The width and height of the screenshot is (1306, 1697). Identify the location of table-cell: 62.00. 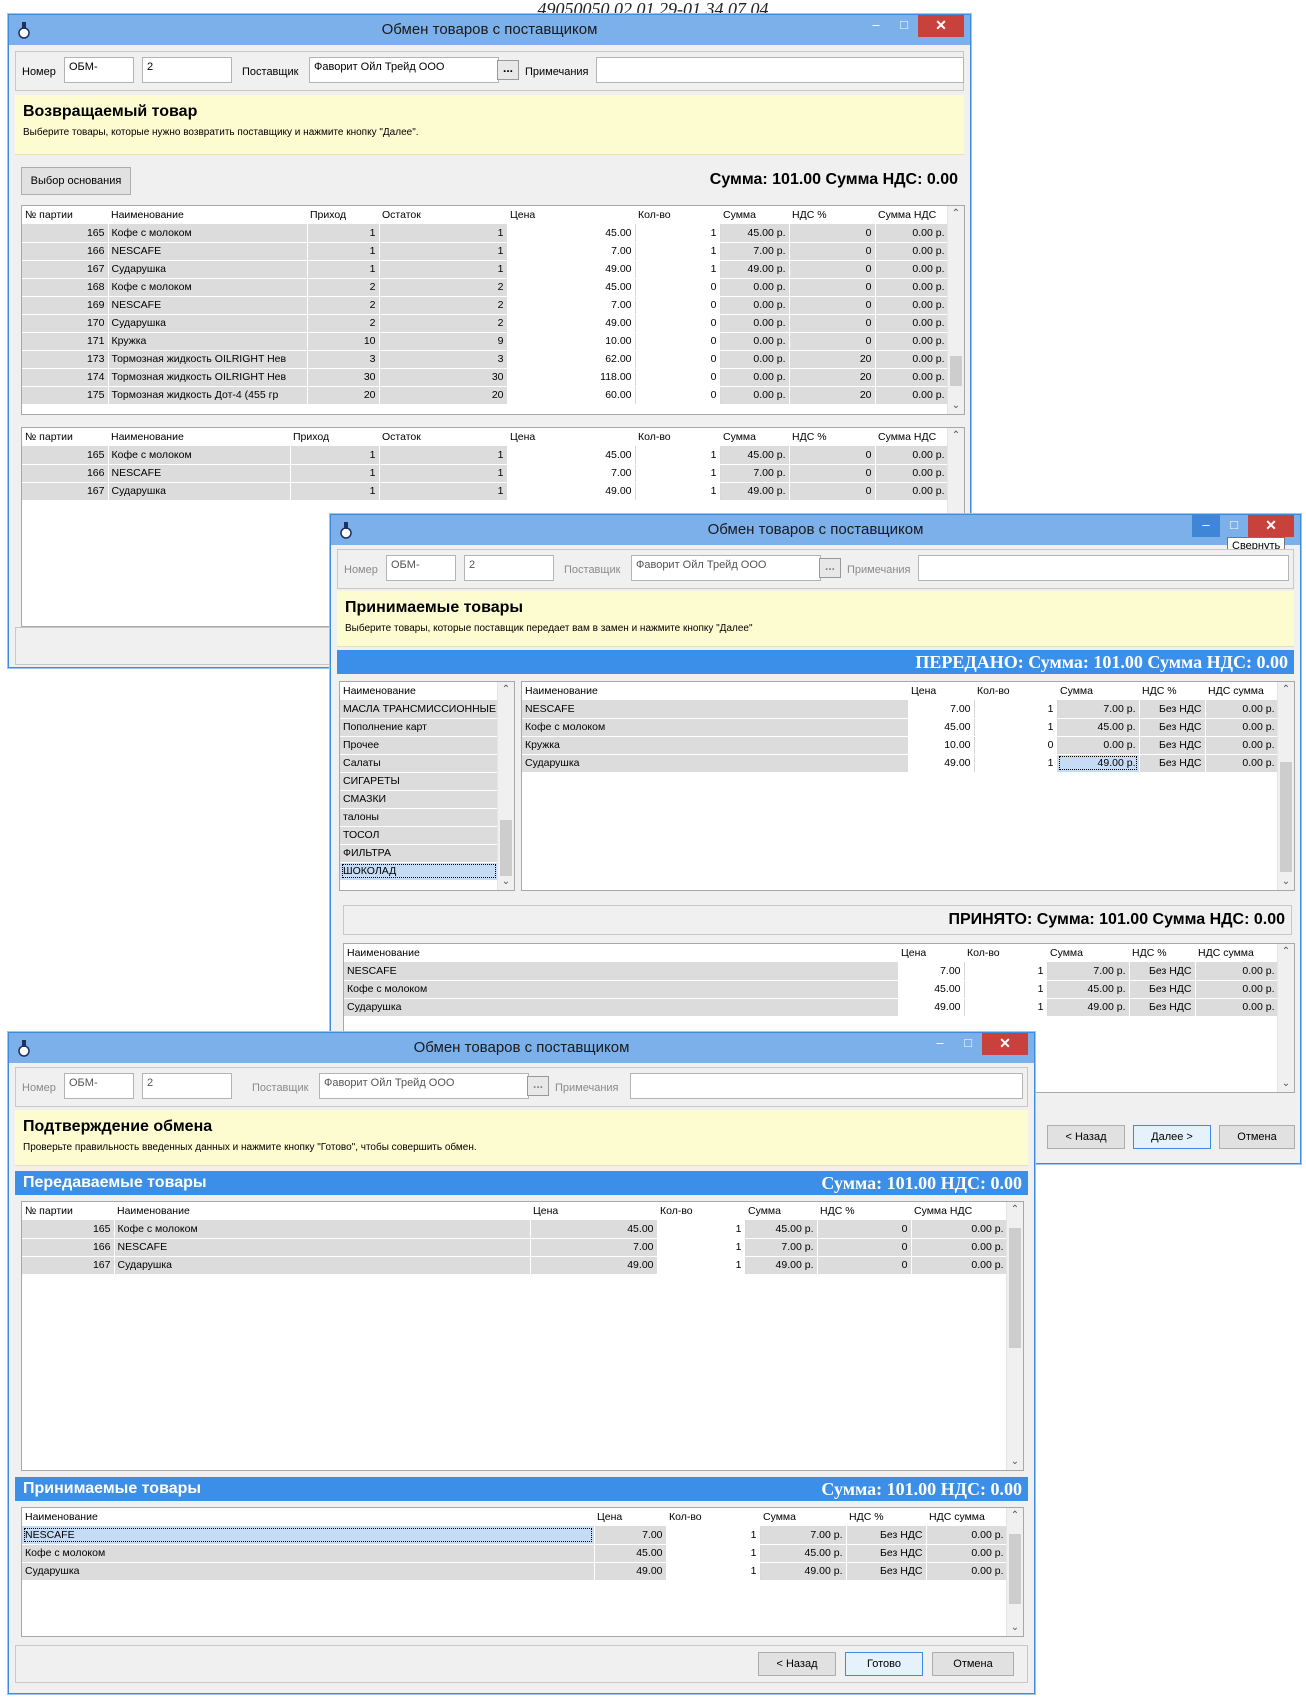
(571, 359).